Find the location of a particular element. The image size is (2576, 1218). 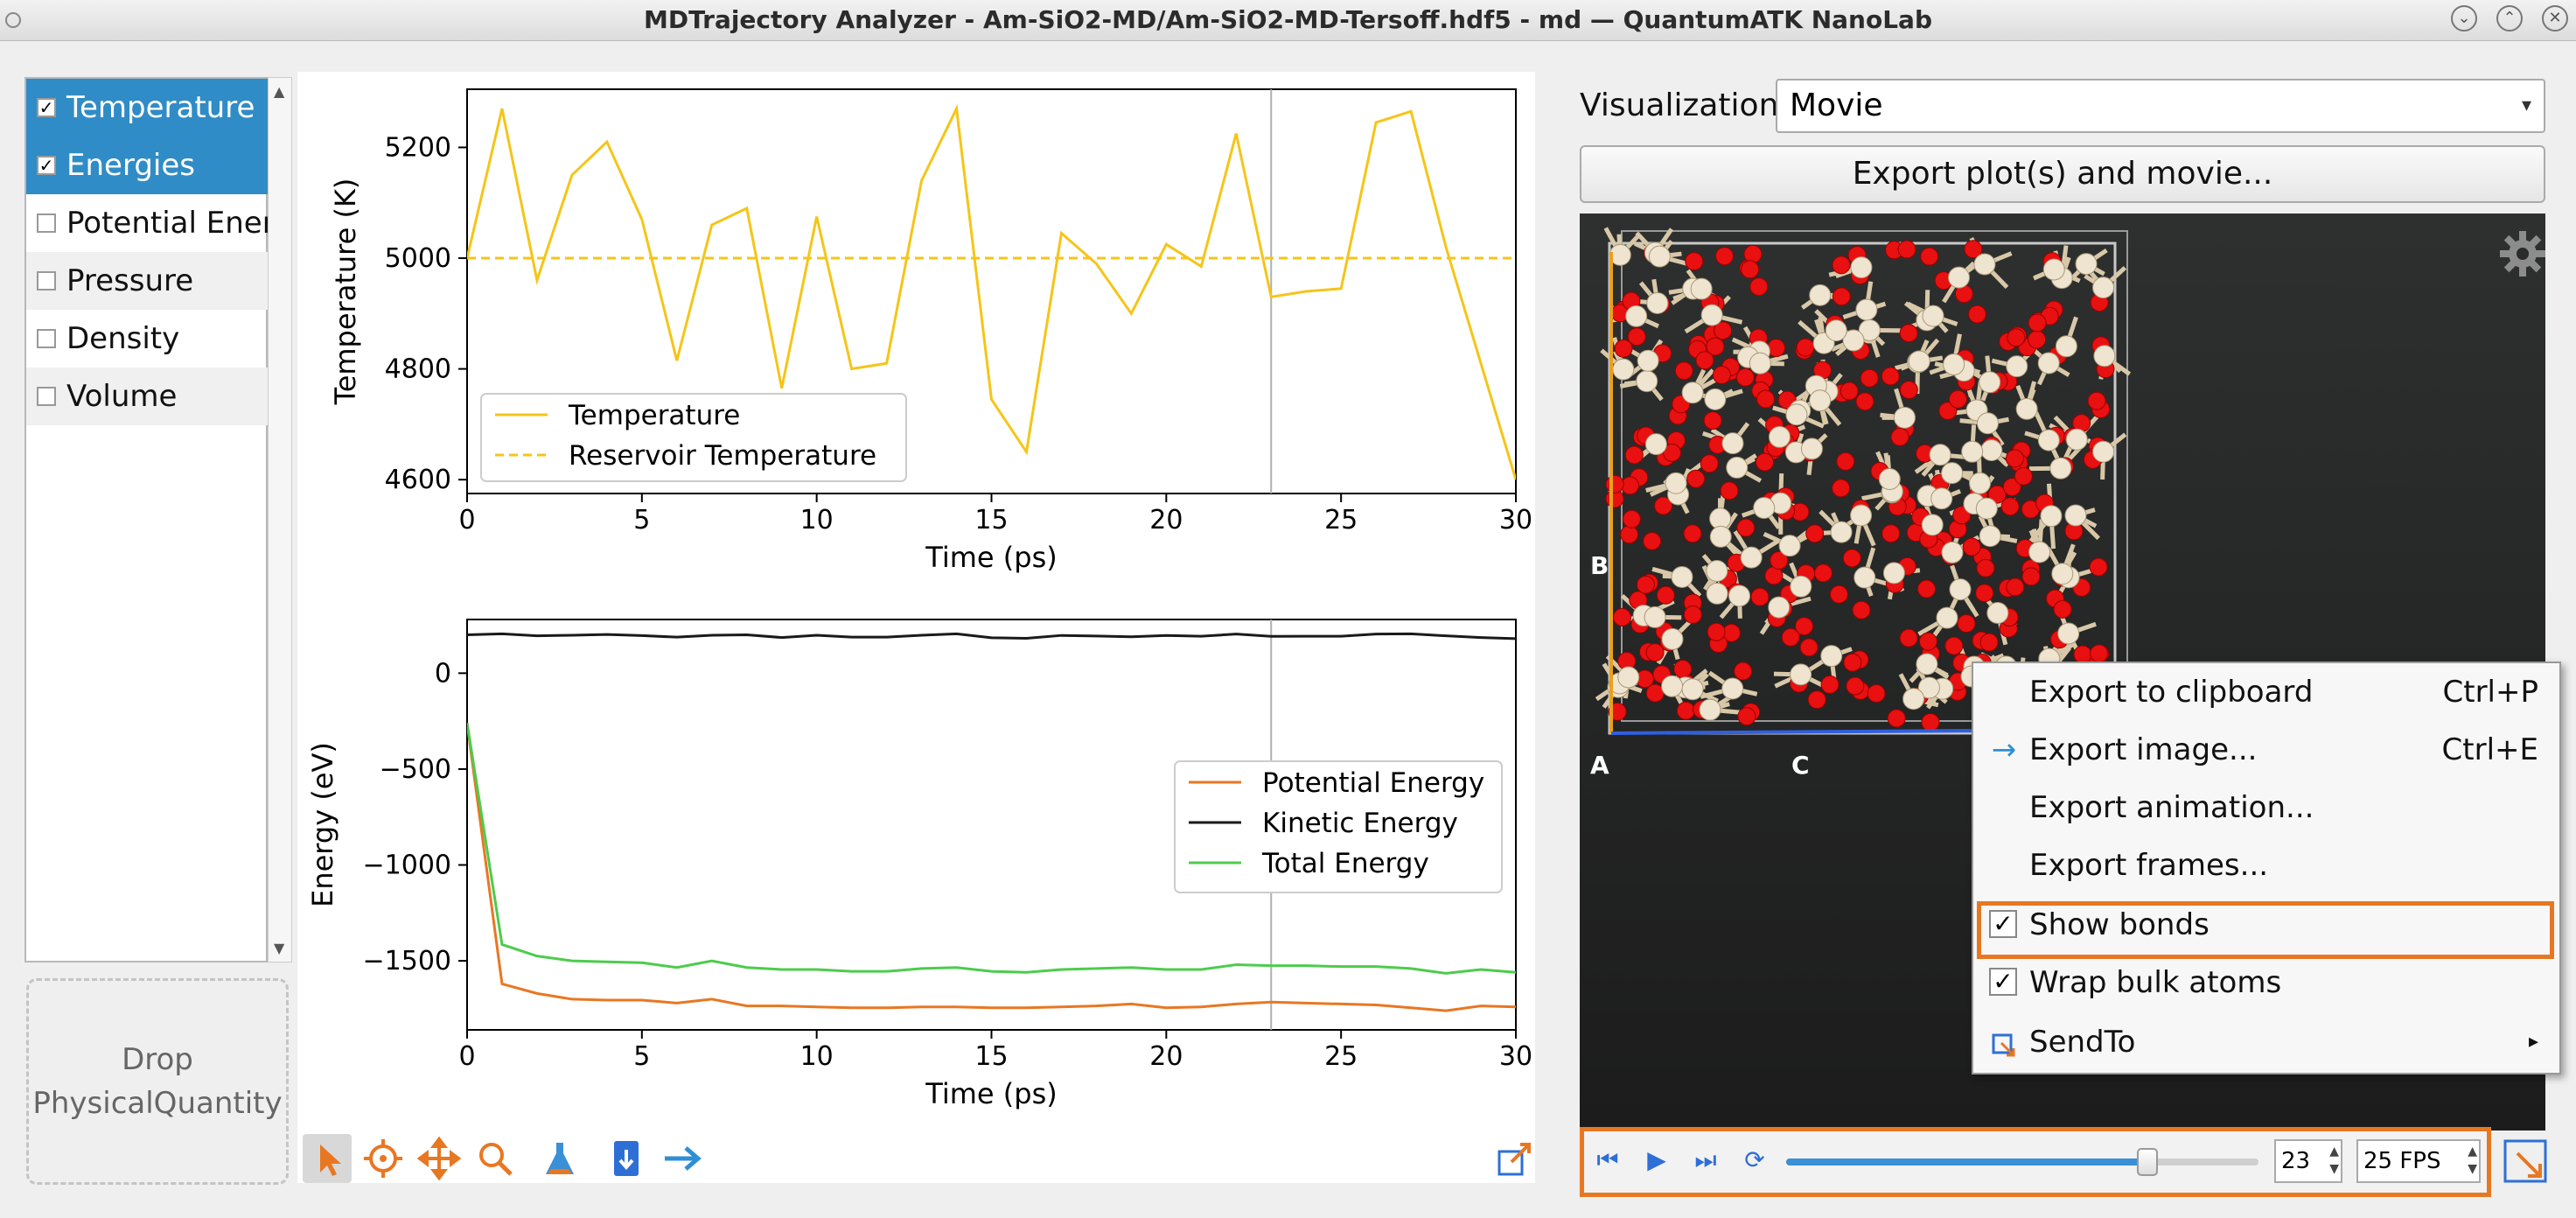

y-tick-label: 5000 is located at coordinates (418, 258).